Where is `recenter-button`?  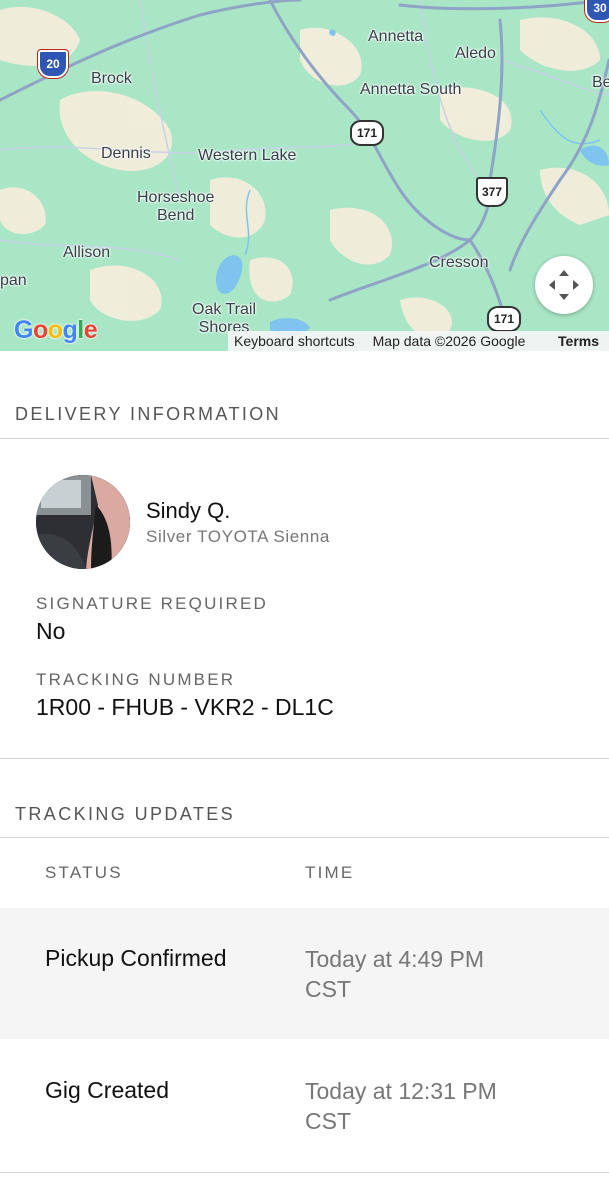 recenter-button is located at coordinates (564, 285).